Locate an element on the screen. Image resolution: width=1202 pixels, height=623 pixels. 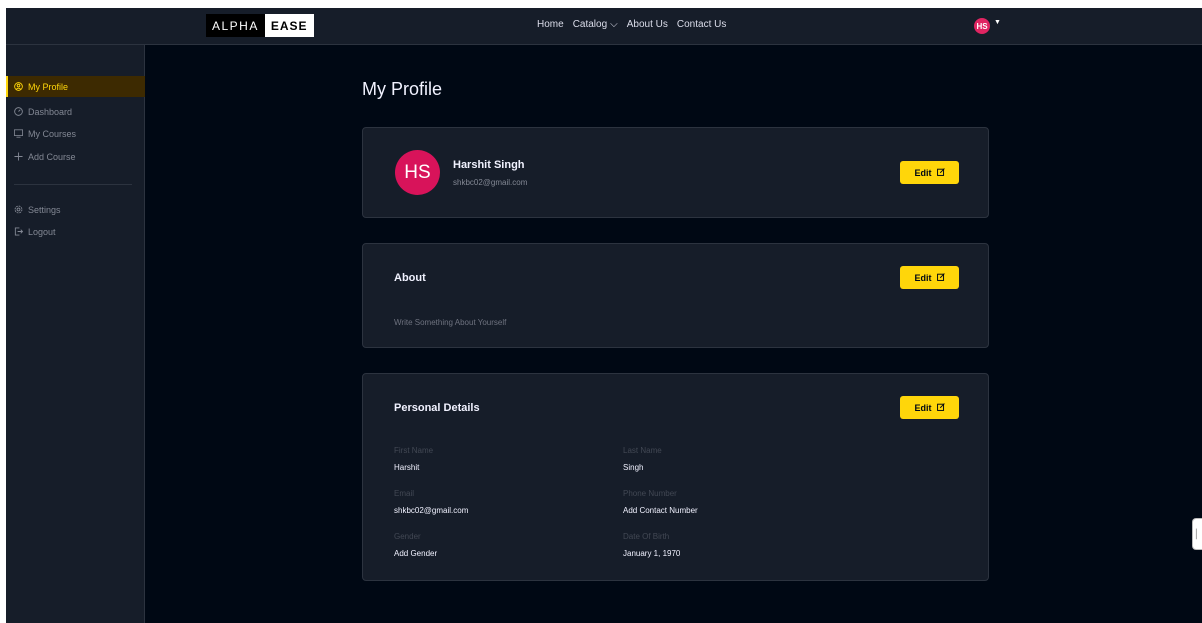
page-title: My Profile is located at coordinates (402, 89).